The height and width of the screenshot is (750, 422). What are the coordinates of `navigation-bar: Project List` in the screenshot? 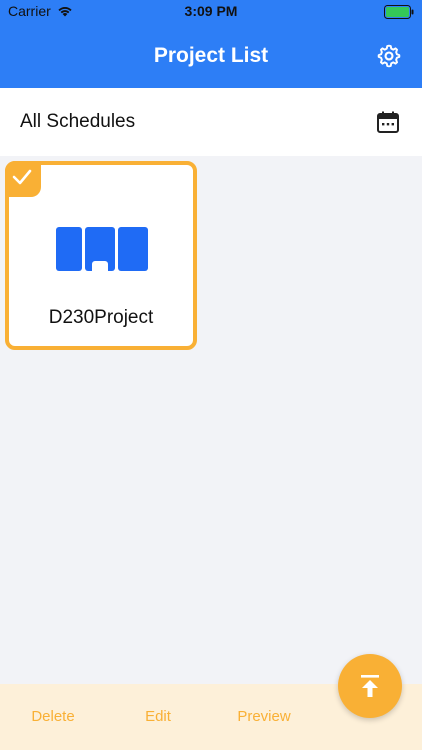 It's located at (211, 56).